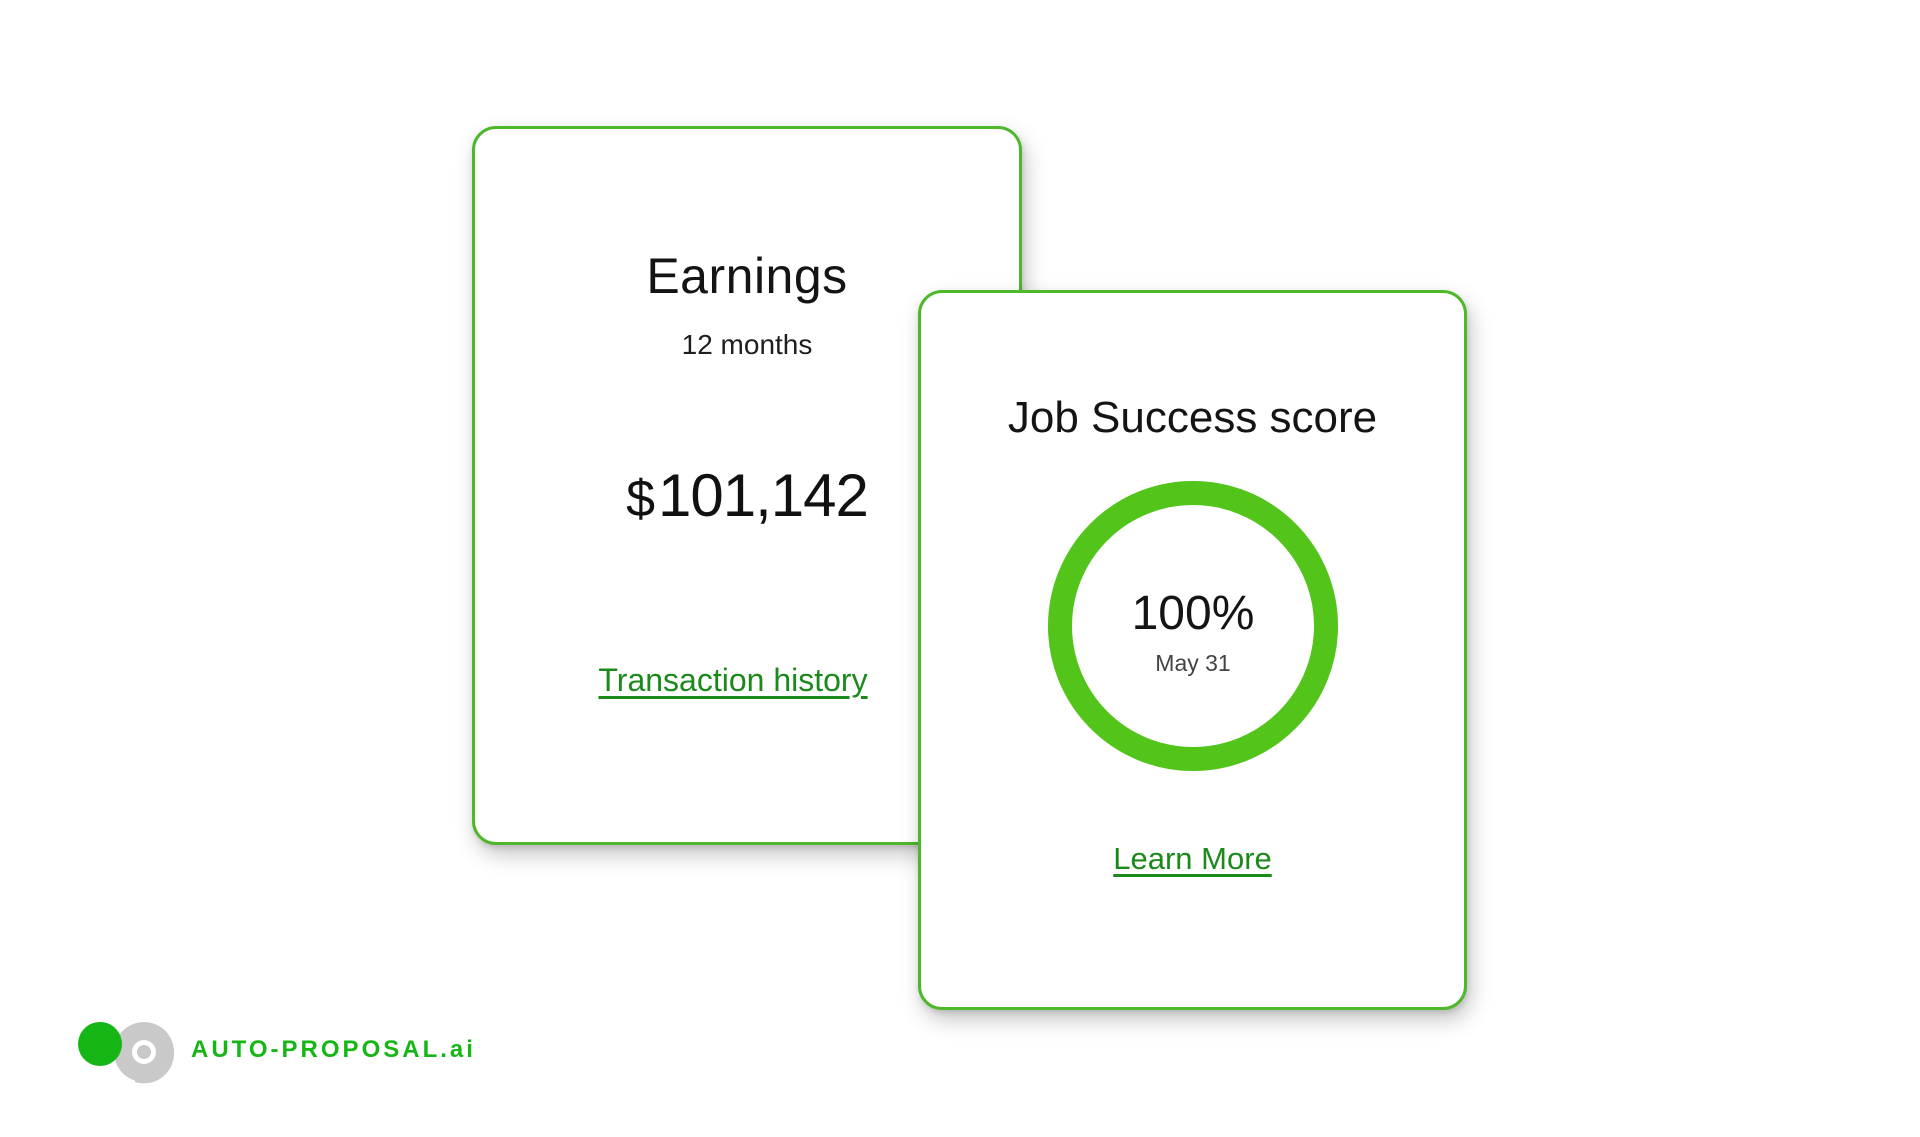  What do you see at coordinates (333, 1049) in the screenshot?
I see `brand-name: AUTO-PROPOSAL.ai` at bounding box center [333, 1049].